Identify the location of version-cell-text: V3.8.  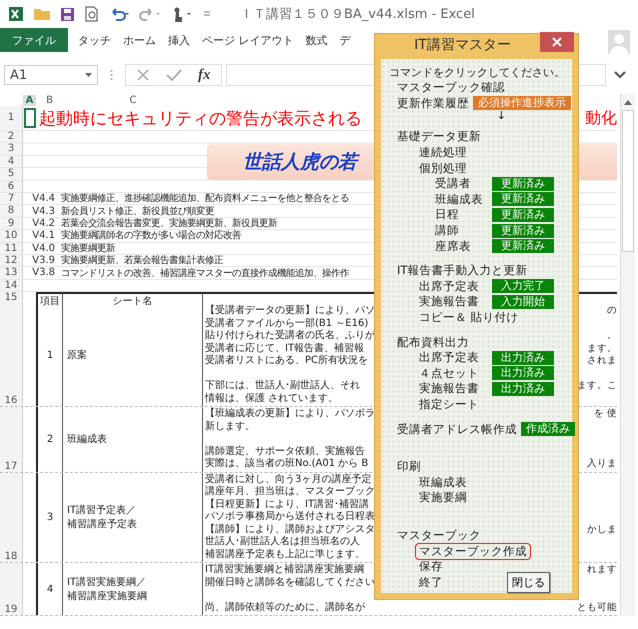
(43, 272).